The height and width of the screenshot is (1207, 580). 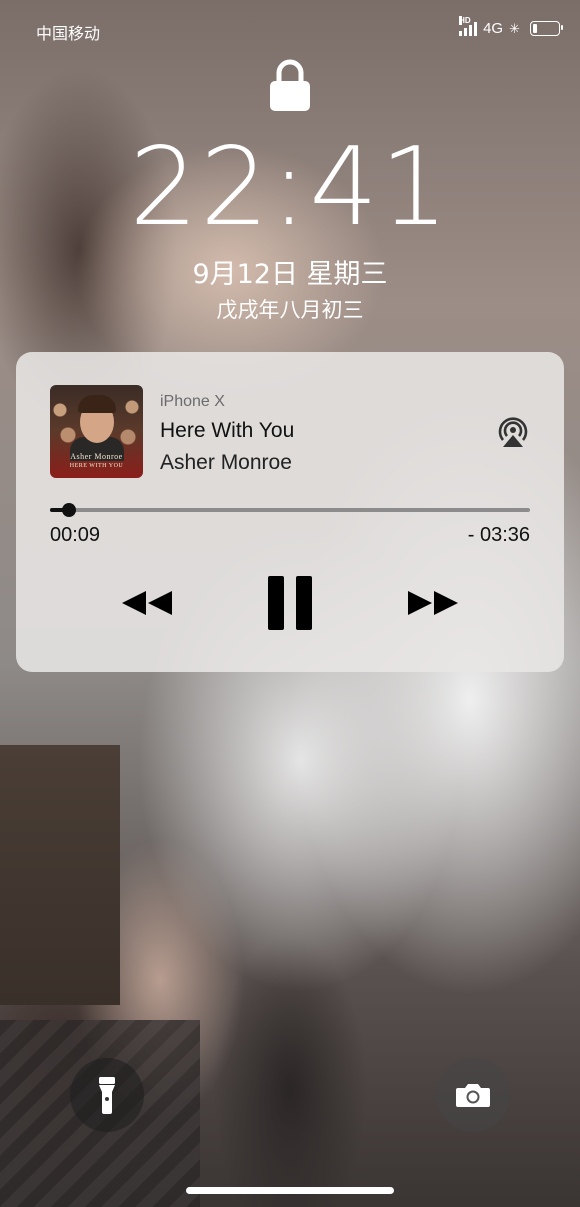 What do you see at coordinates (498, 535) in the screenshot?
I see `remaining-time: - 03:36` at bounding box center [498, 535].